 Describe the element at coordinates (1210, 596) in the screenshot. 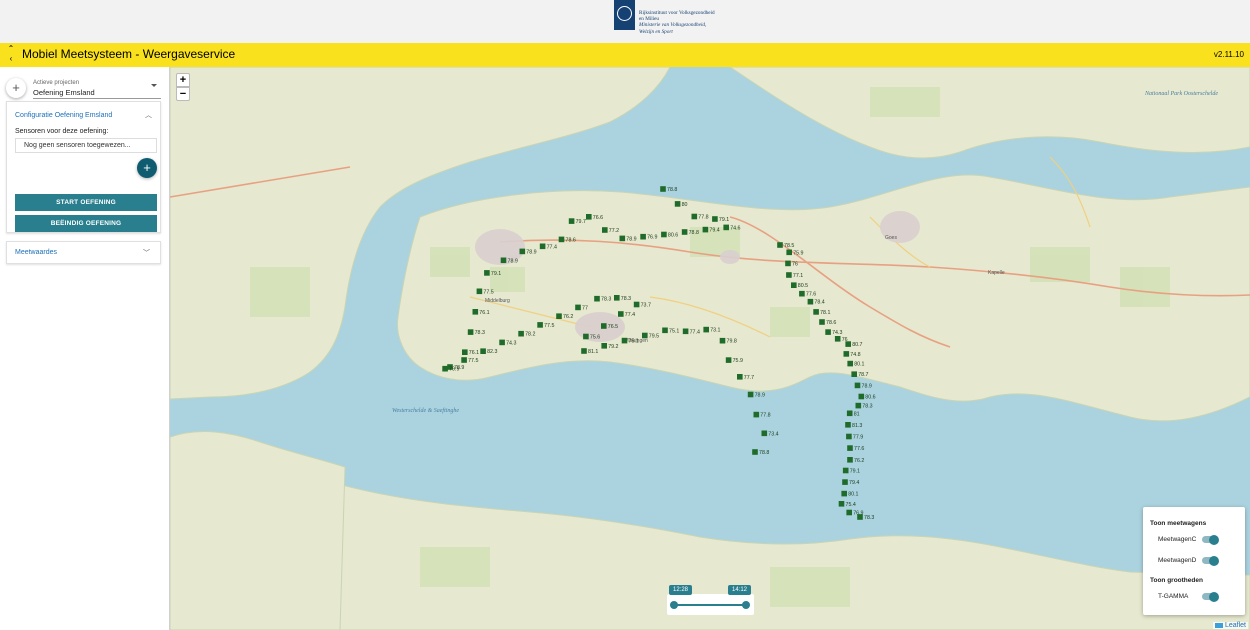

I see `t-gamma-toggle` at that location.